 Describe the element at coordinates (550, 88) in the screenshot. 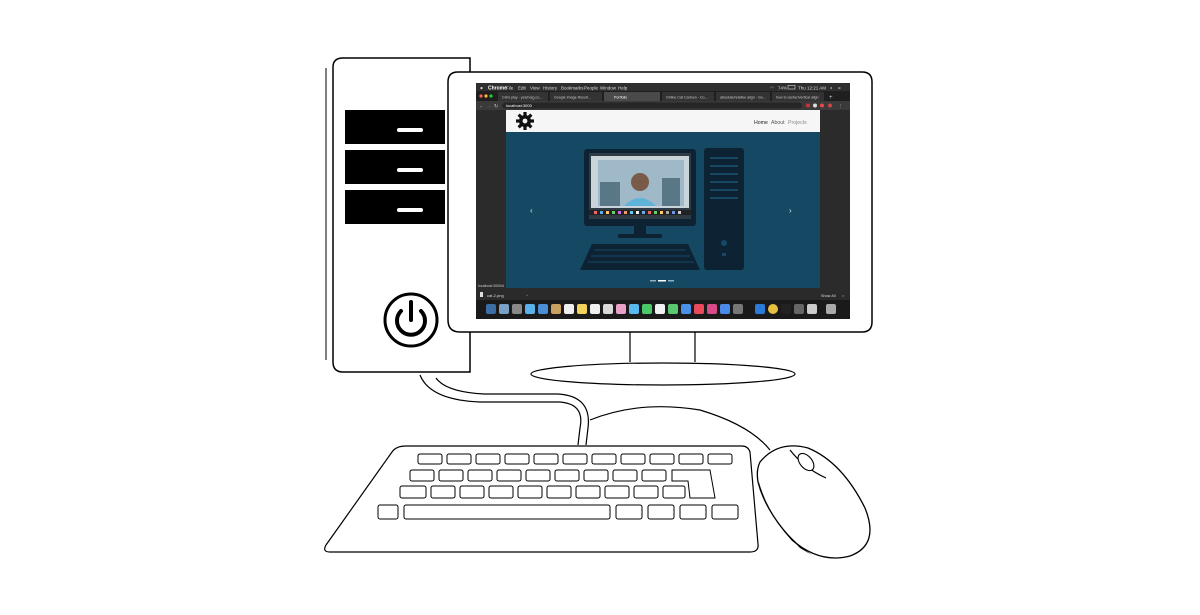

I see `menubar-item-history: History` at that location.